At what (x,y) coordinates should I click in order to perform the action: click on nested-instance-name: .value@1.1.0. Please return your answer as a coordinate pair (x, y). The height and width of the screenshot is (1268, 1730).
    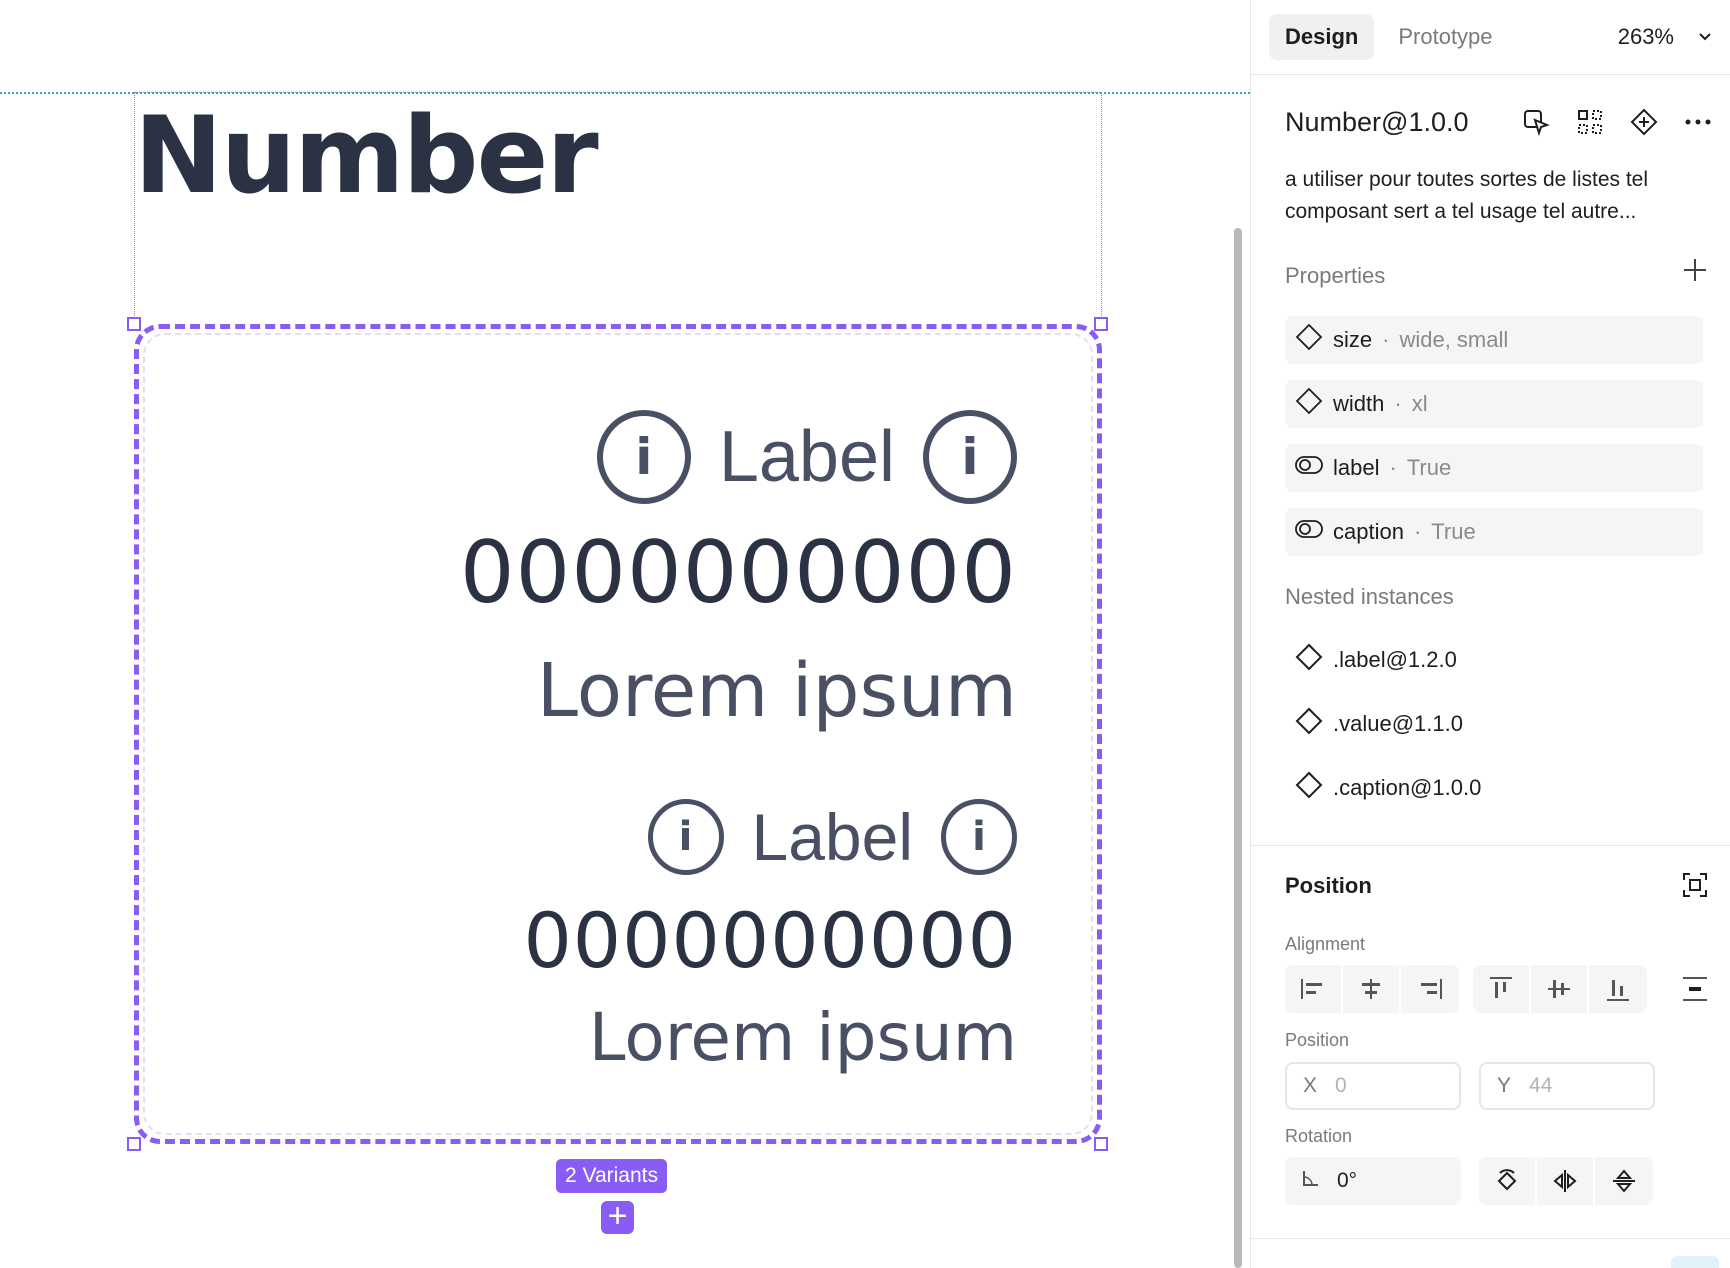
    Looking at the image, I should click on (1398, 723).